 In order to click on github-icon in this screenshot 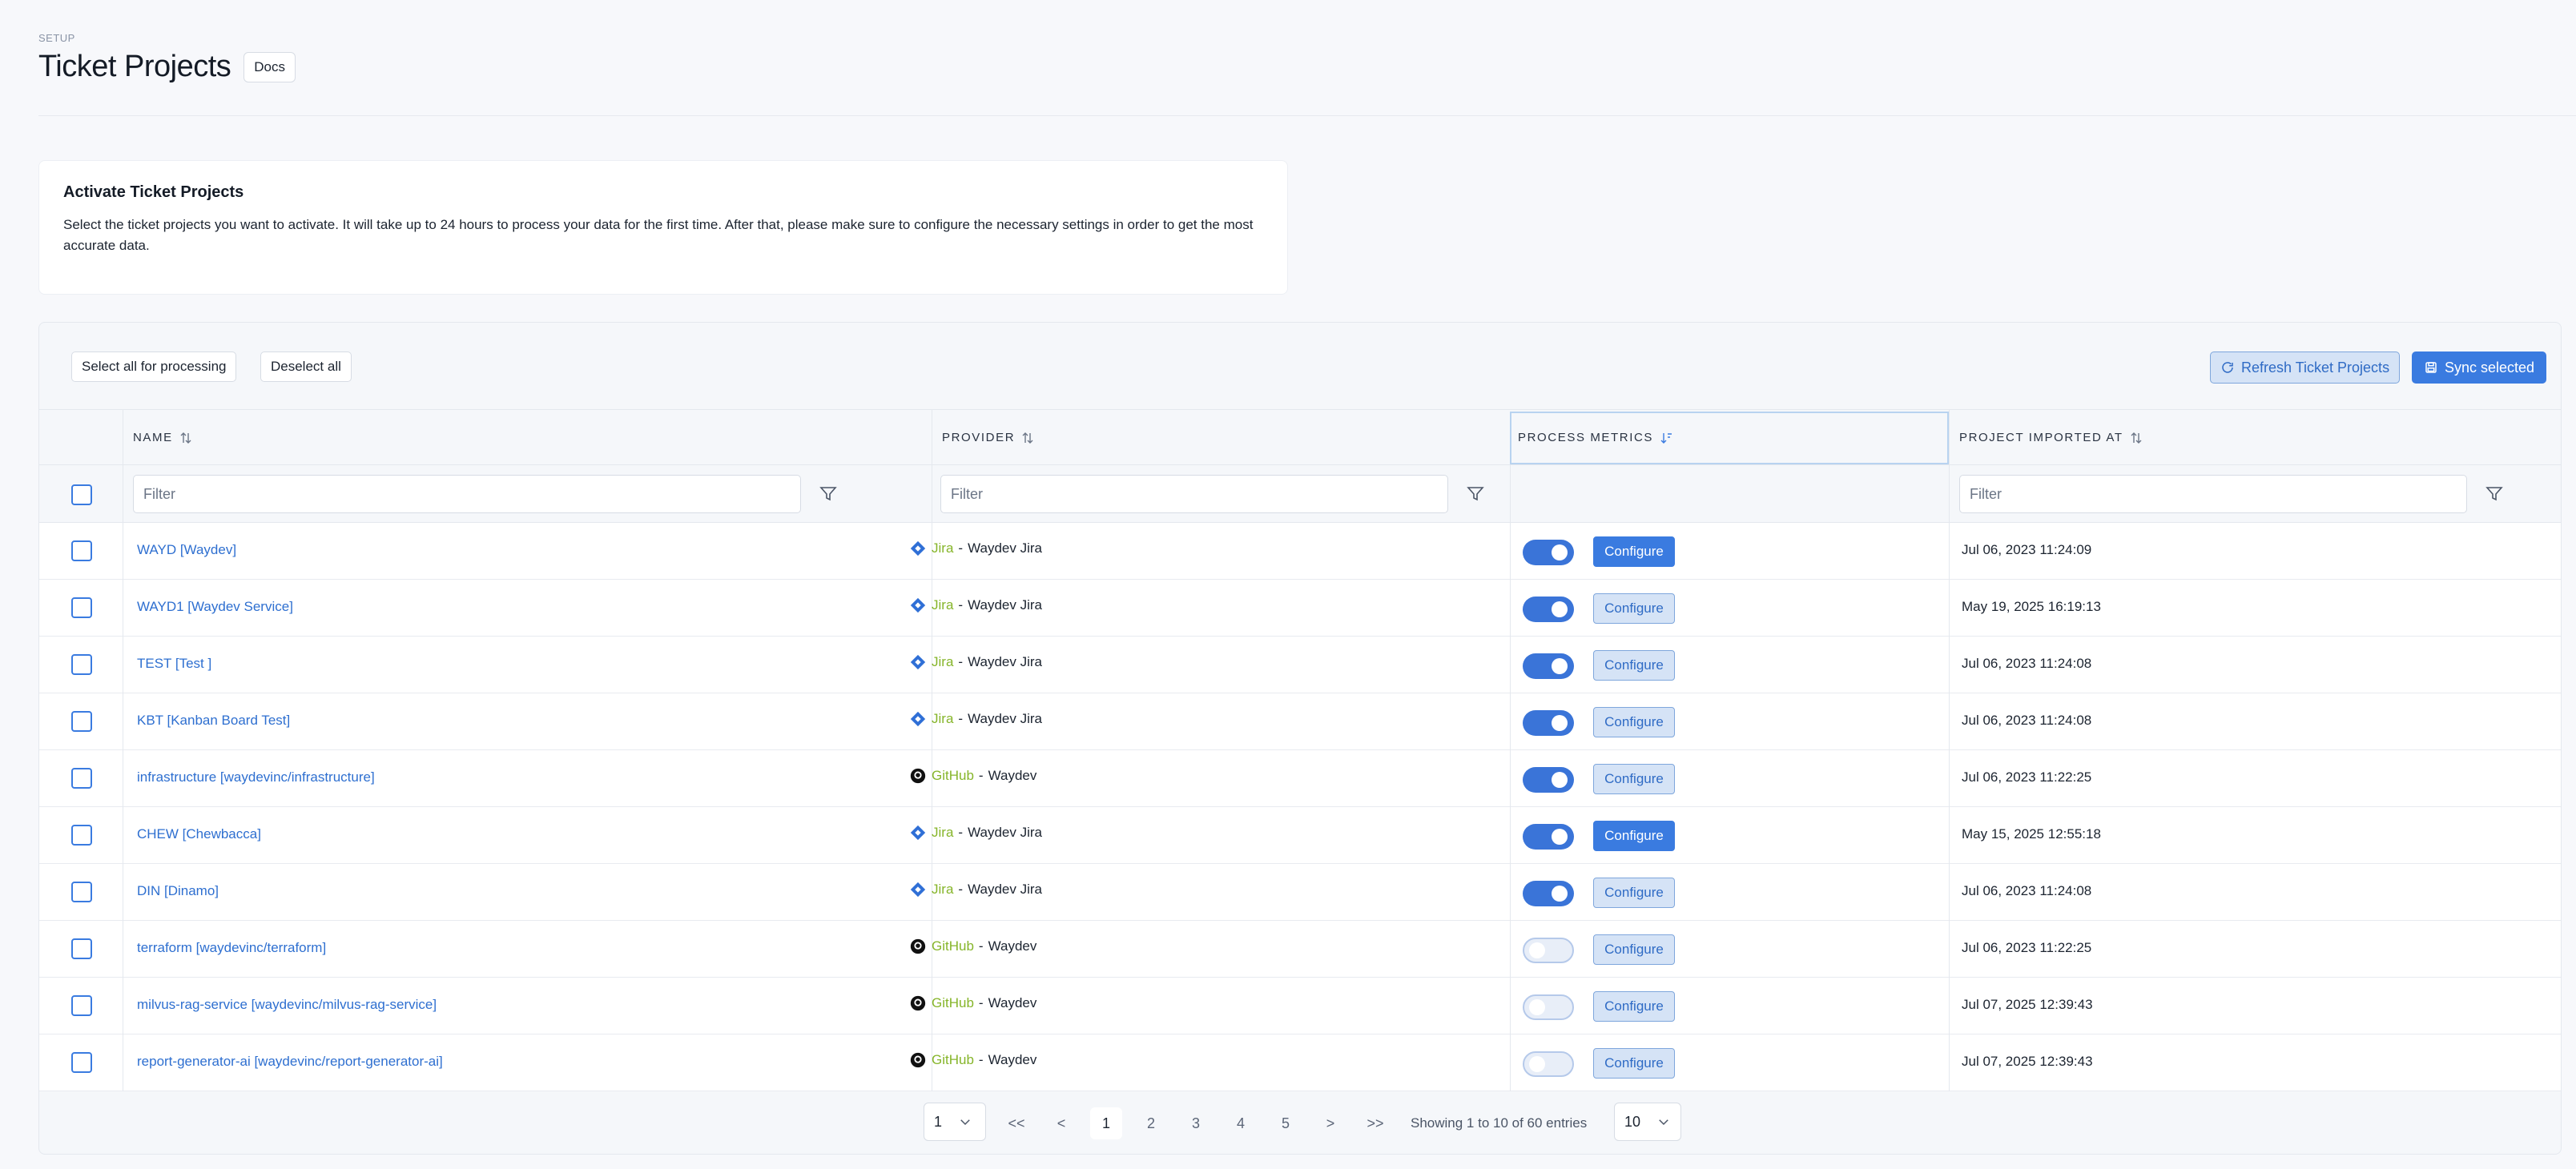, I will do `click(918, 776)`.